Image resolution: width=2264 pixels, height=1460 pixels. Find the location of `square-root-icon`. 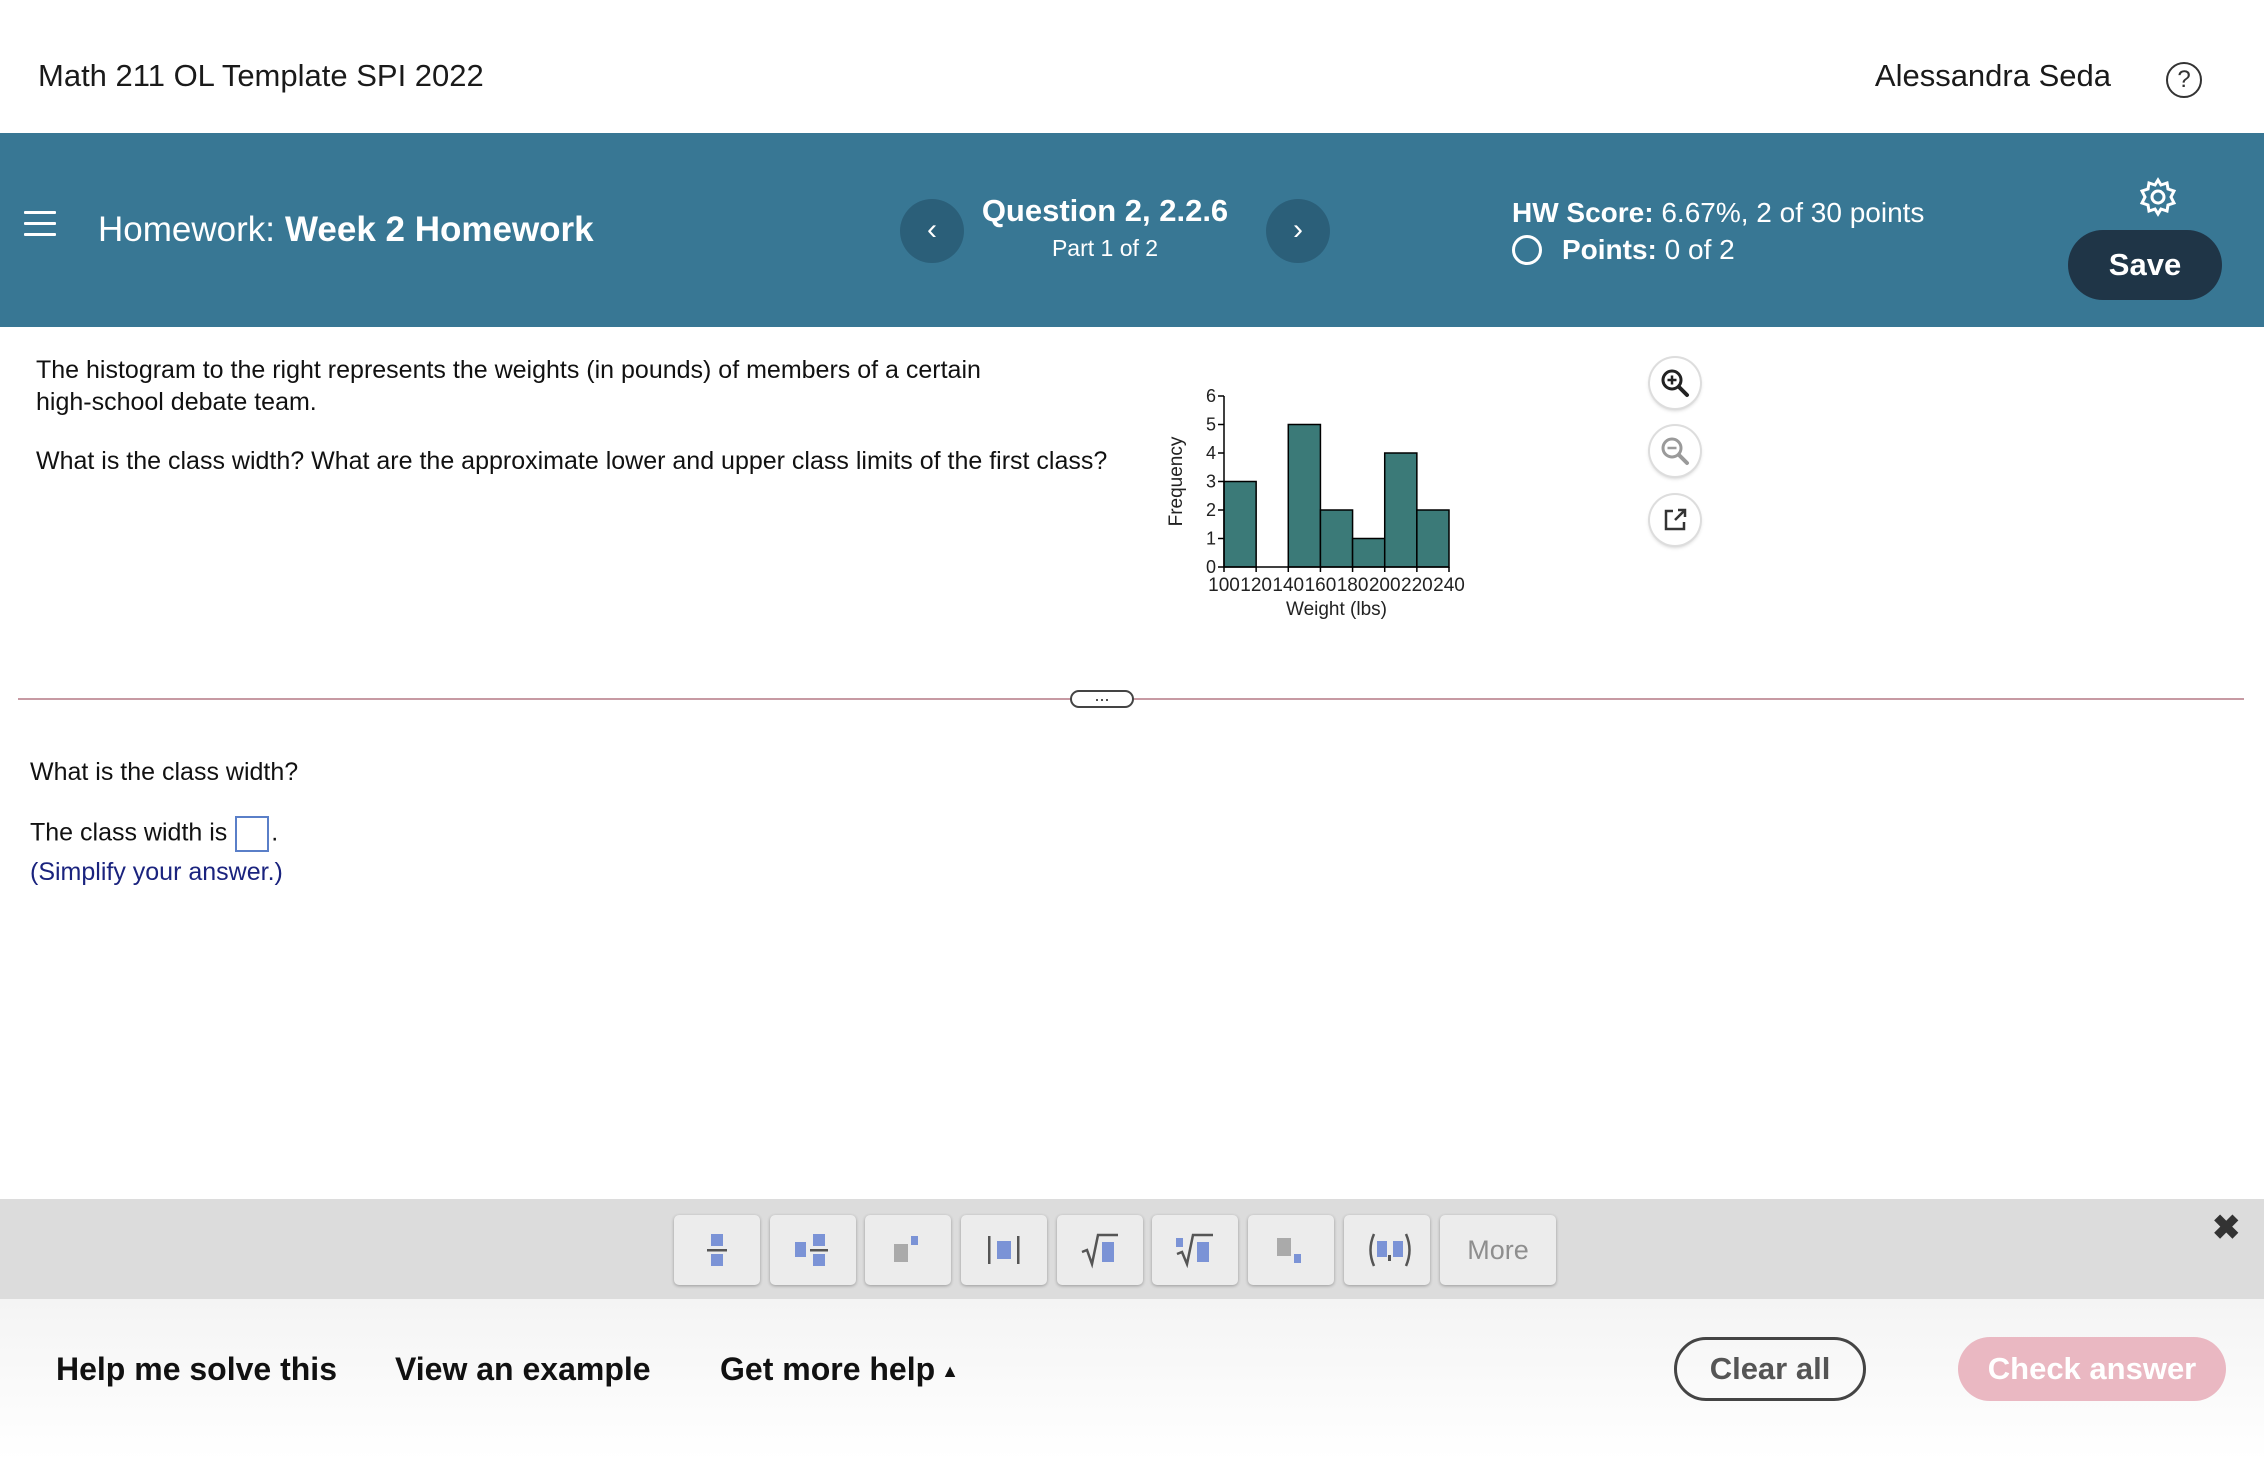

square-root-icon is located at coordinates (1099, 1251).